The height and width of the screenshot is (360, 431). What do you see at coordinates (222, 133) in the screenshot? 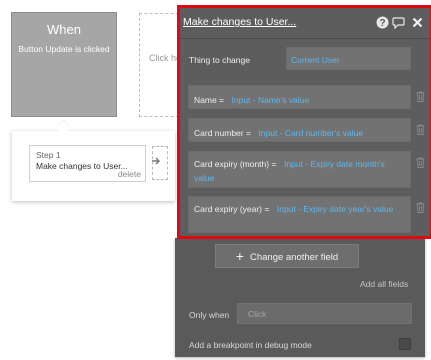
I see `field-label: Card number =` at bounding box center [222, 133].